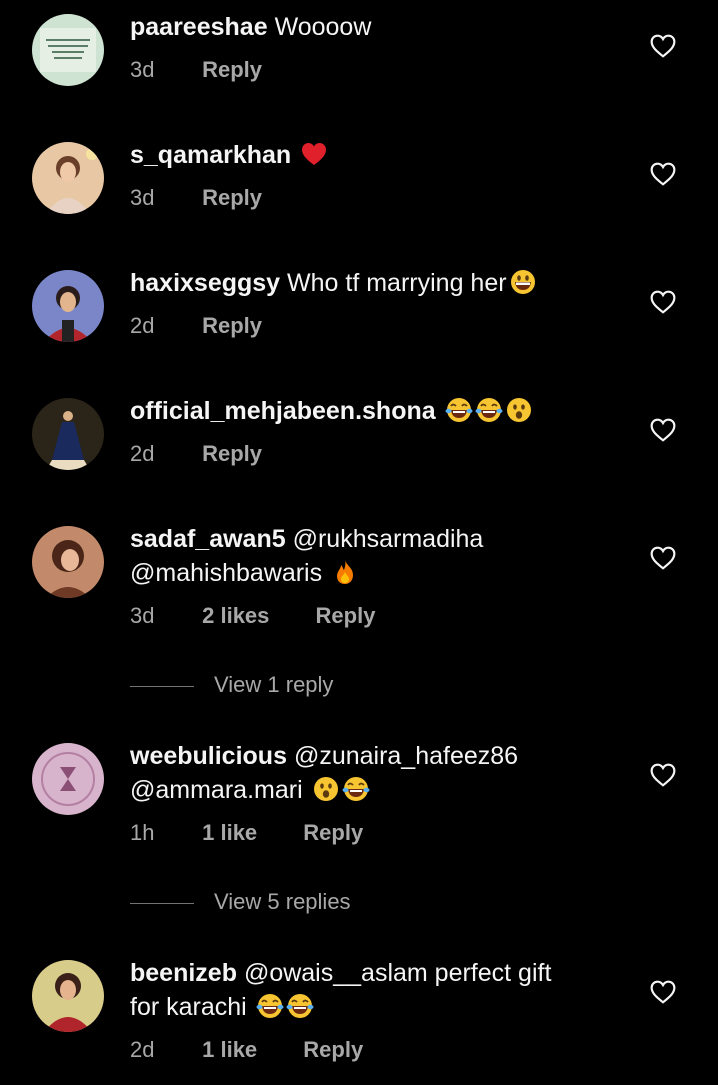  I want to click on comment-username: official_mehjabeen.shona, so click(283, 411).